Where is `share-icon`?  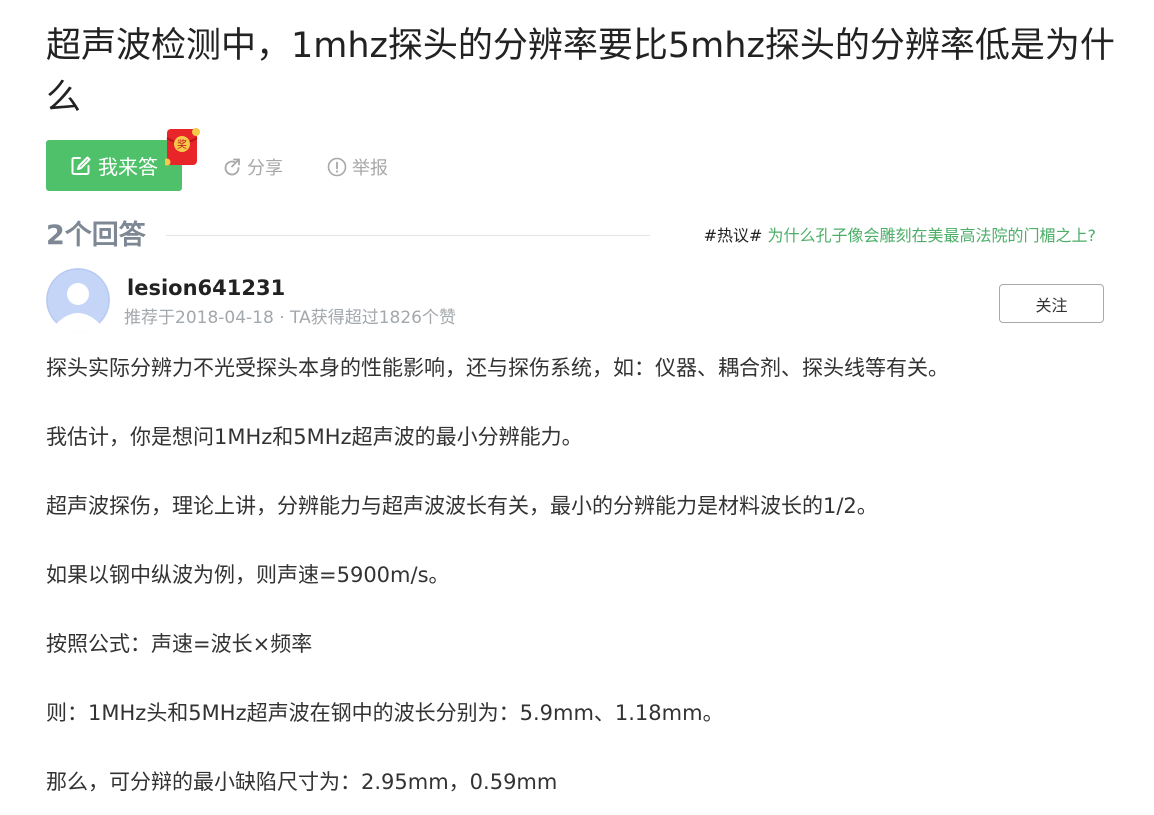 share-icon is located at coordinates (232, 167).